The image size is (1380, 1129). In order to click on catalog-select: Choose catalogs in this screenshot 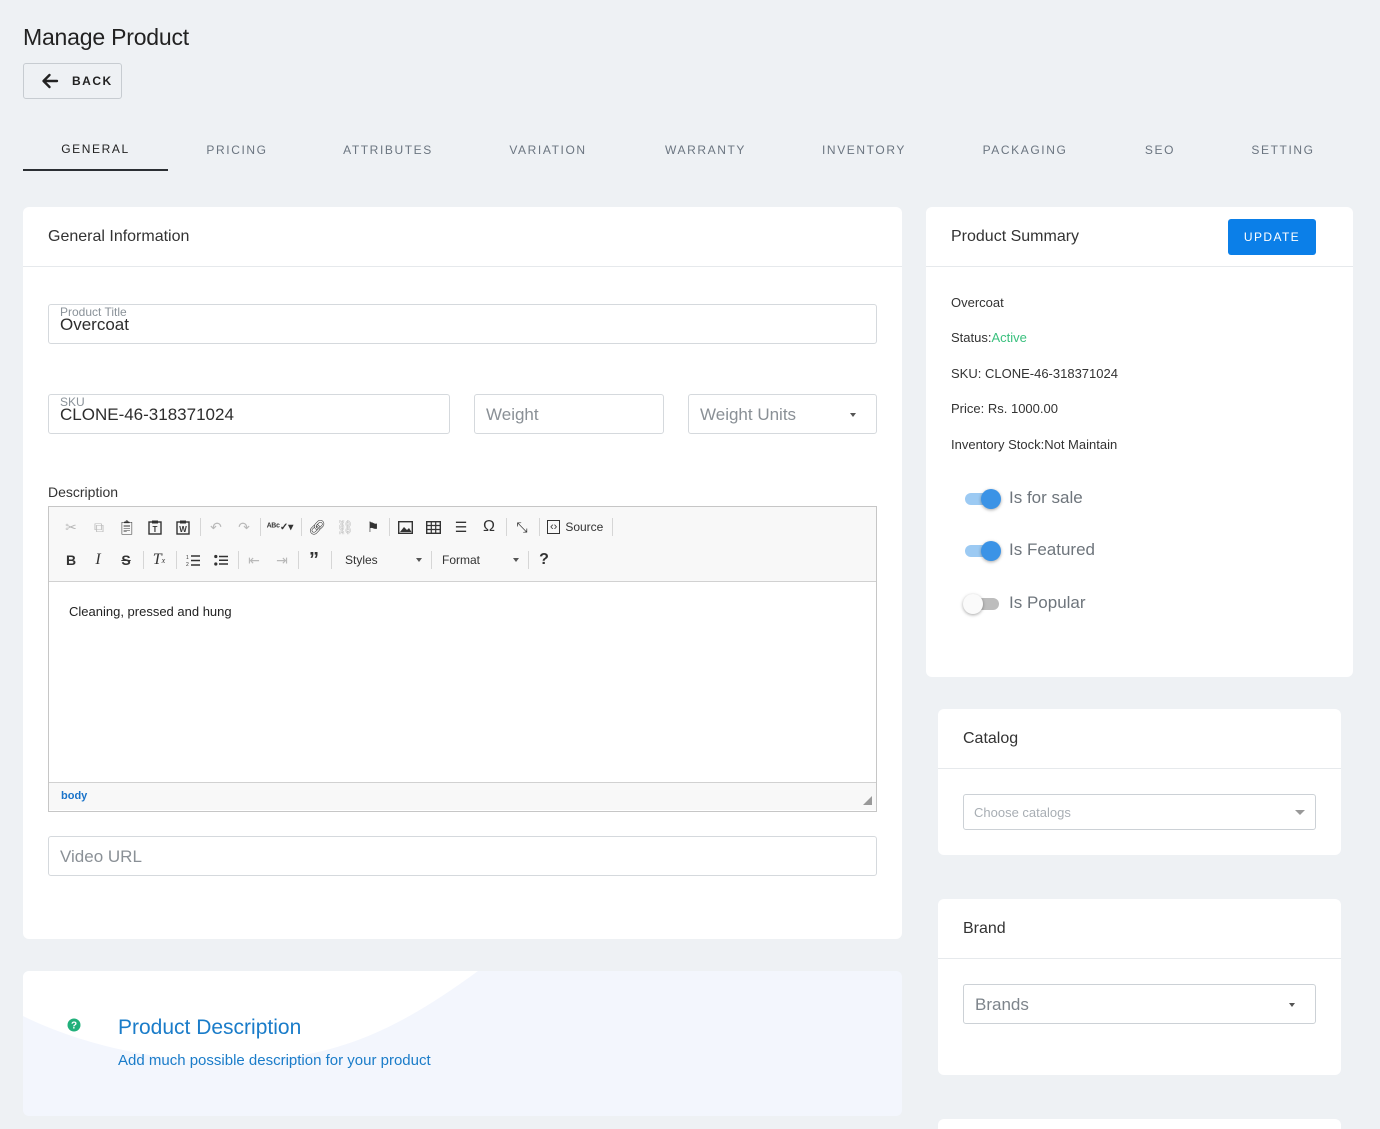, I will do `click(1139, 812)`.